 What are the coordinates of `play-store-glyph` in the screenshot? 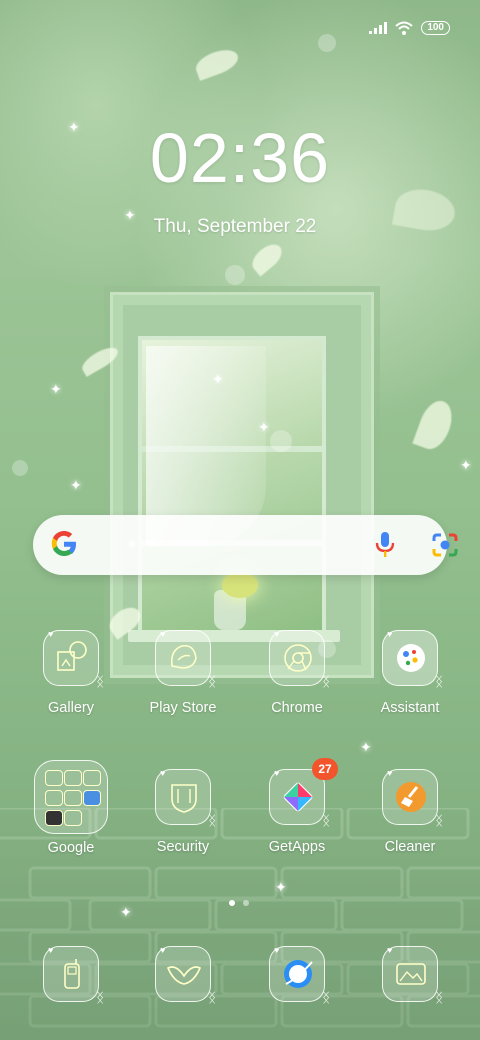 It's located at (183, 656).